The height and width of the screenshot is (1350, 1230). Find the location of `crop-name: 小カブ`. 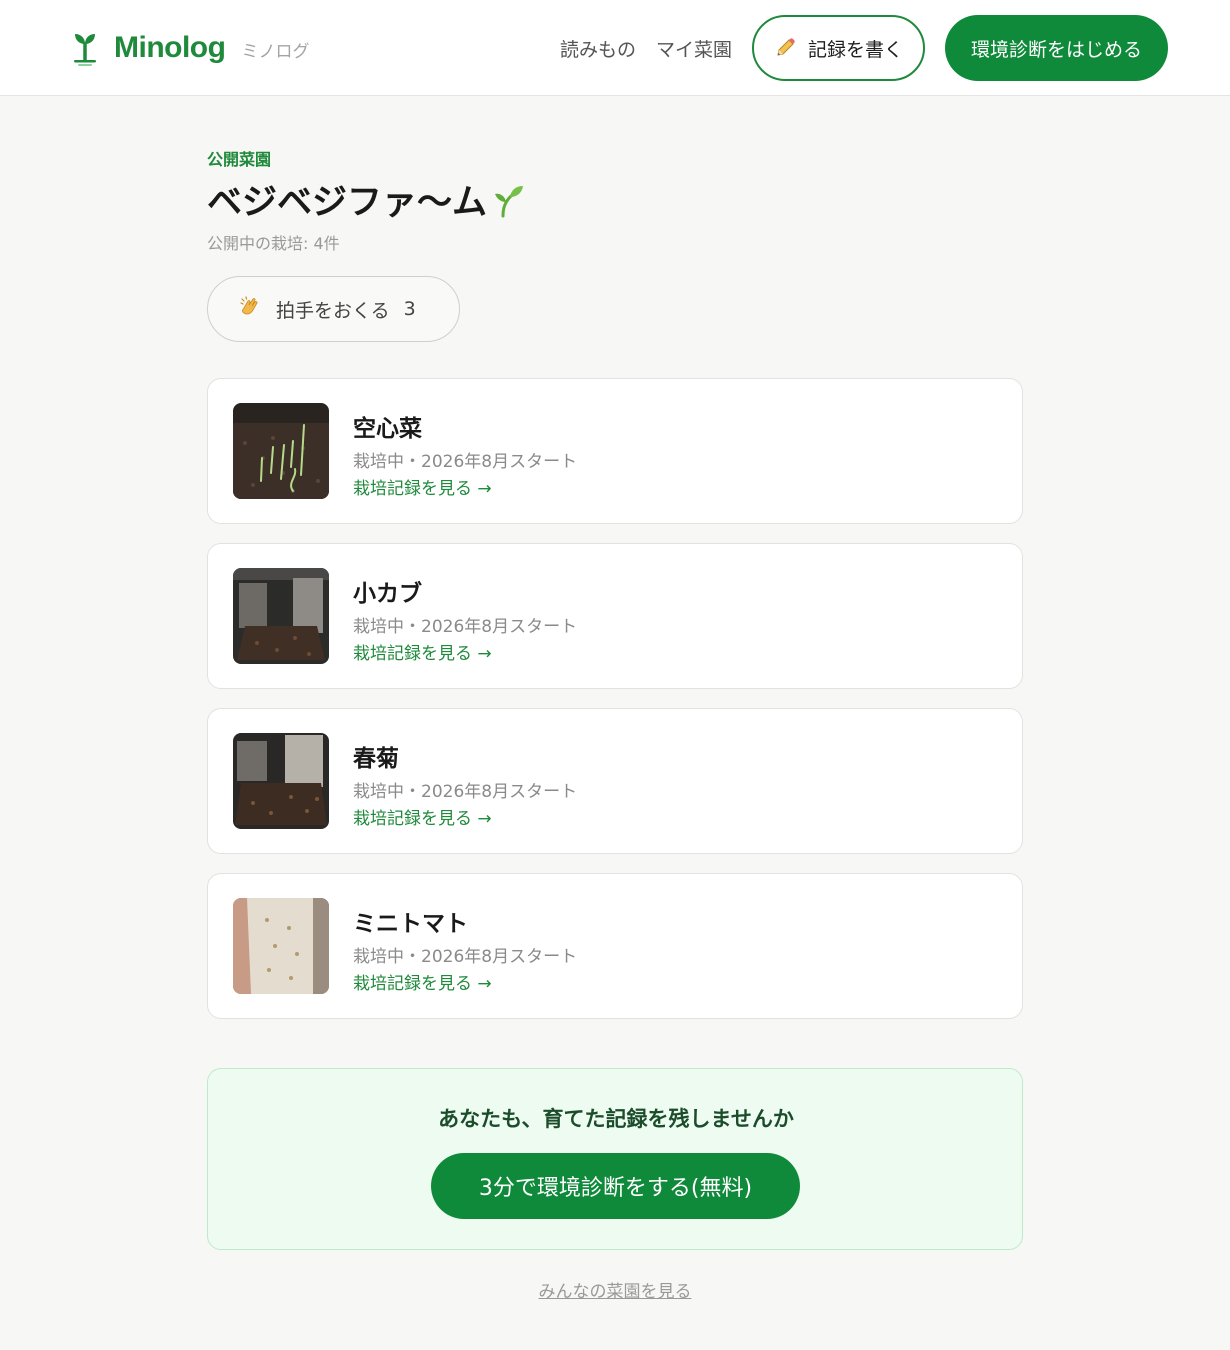

crop-name: 小カブ is located at coordinates (387, 594).